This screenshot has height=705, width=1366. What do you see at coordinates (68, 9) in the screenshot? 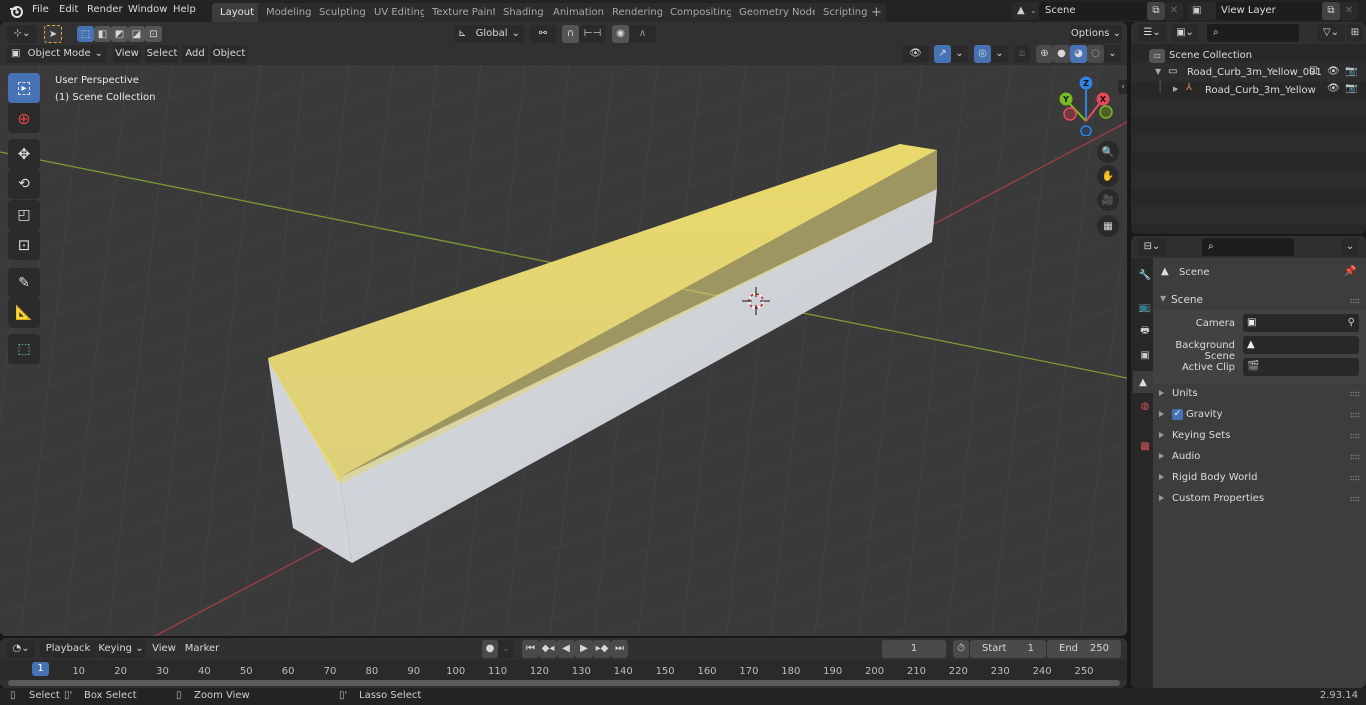
I see `menu-edit: Edit` at bounding box center [68, 9].